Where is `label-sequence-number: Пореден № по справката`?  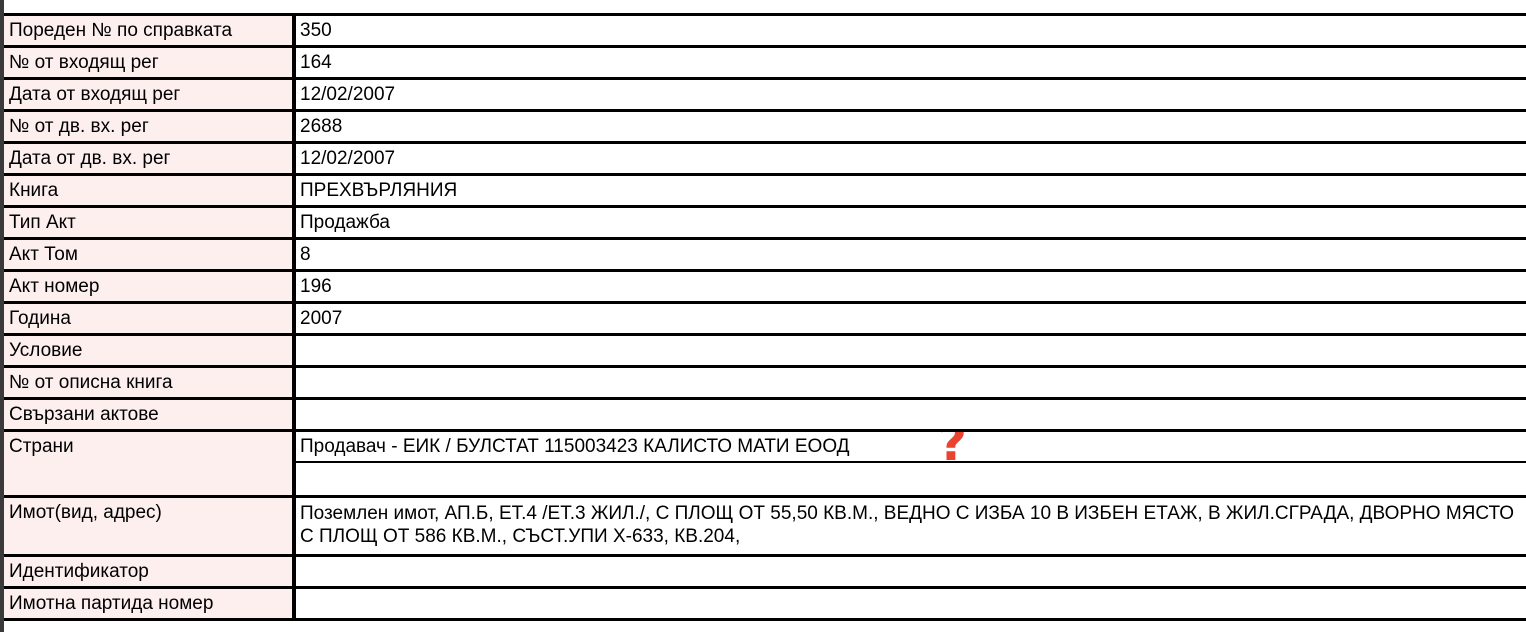
label-sequence-number: Пореден № по справката is located at coordinates (148, 32).